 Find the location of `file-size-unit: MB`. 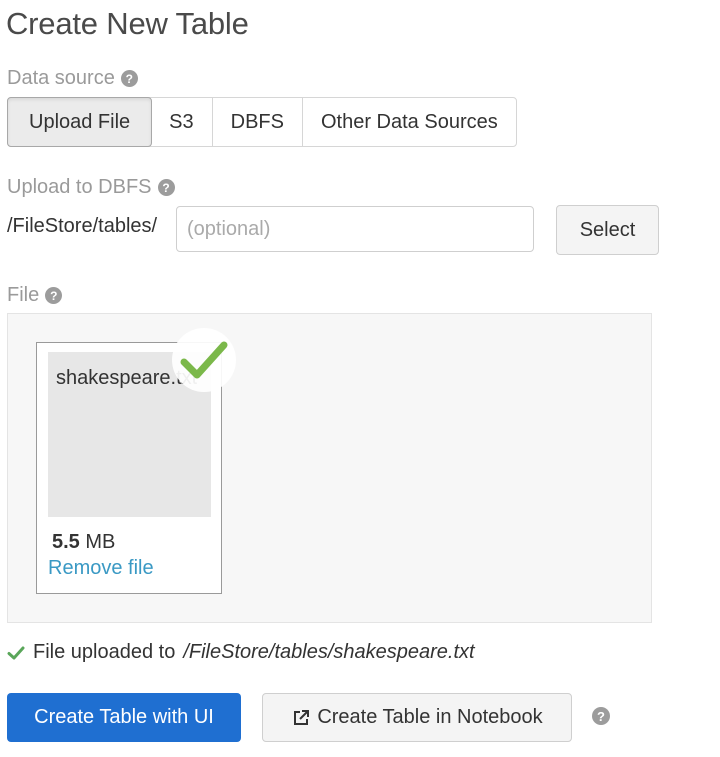

file-size-unit: MB is located at coordinates (100, 542).